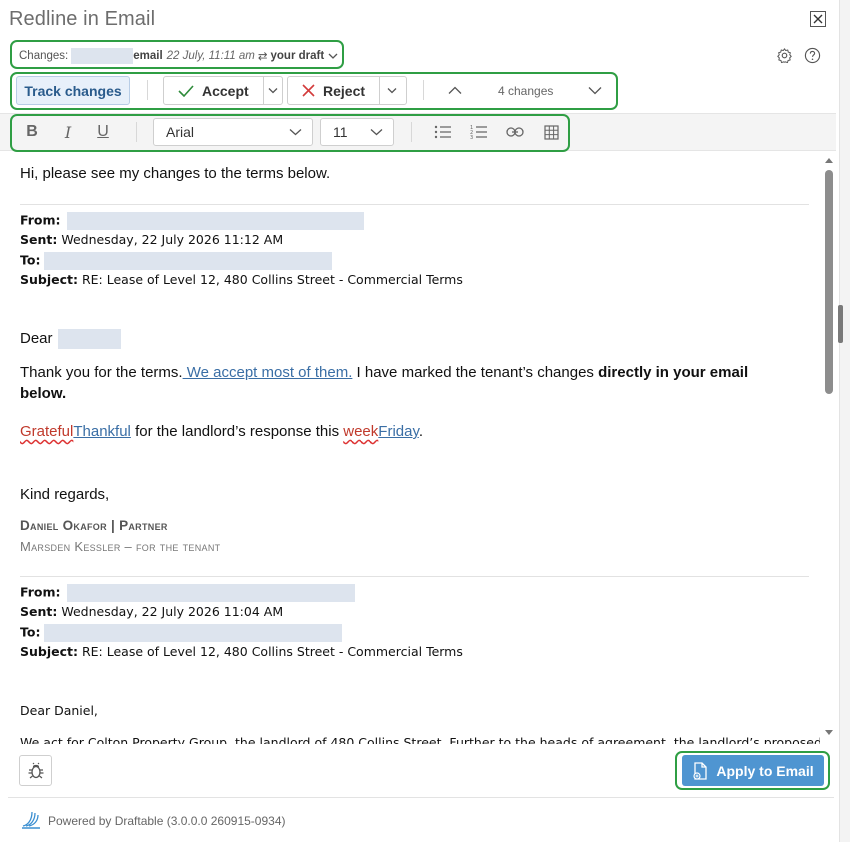 Image resolution: width=850 pixels, height=842 pixels. I want to click on italic-button: I, so click(68, 132).